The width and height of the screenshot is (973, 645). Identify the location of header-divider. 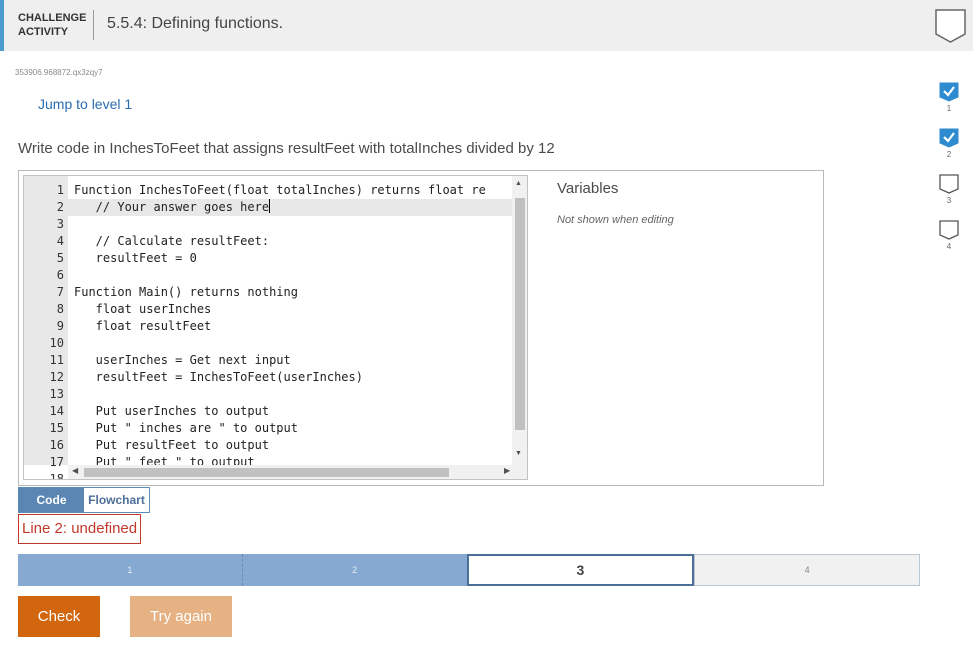
(93, 25).